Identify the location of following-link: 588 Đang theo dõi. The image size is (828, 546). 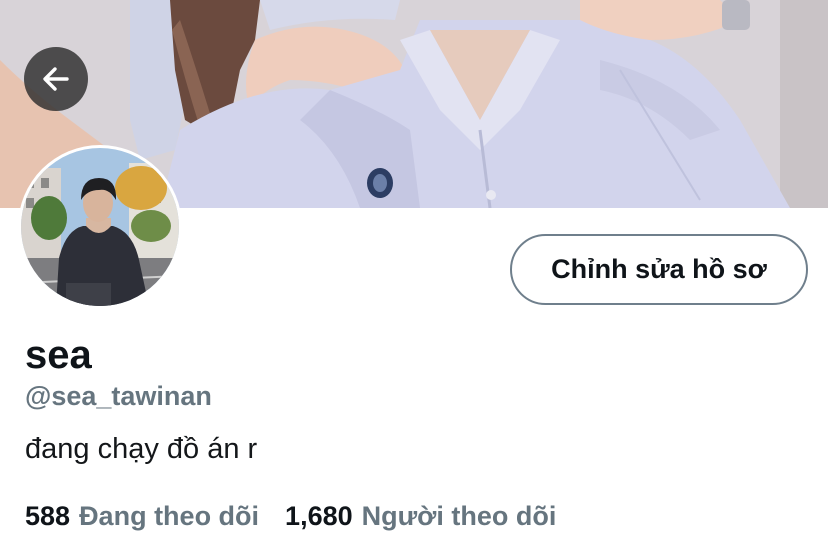
(142, 516).